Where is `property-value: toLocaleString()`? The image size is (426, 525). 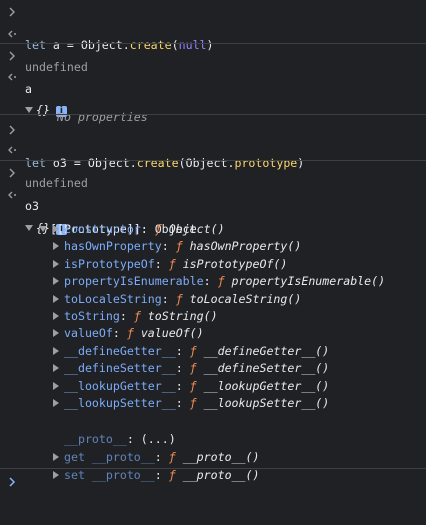 property-value: toLocaleString() is located at coordinates (245, 298).